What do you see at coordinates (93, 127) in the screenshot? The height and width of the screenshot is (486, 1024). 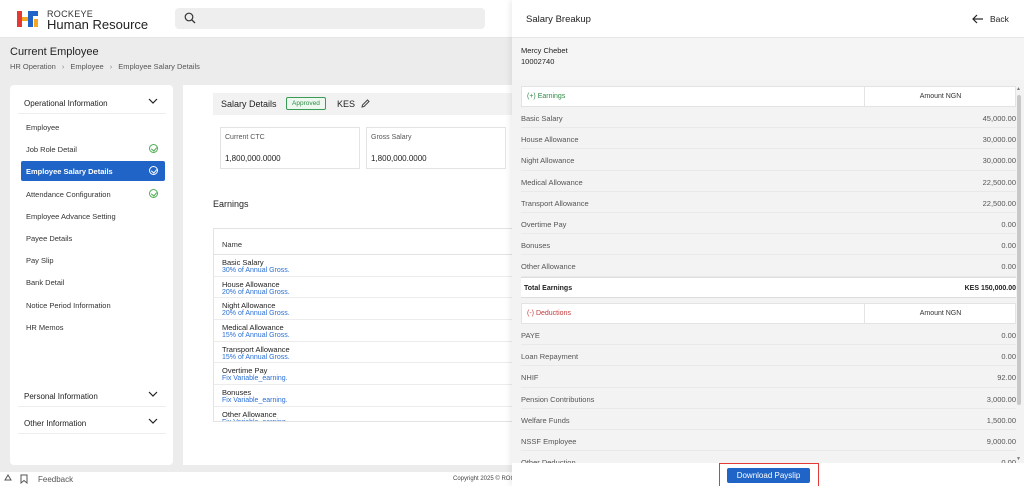 I see `sidebar-item: Employee` at bounding box center [93, 127].